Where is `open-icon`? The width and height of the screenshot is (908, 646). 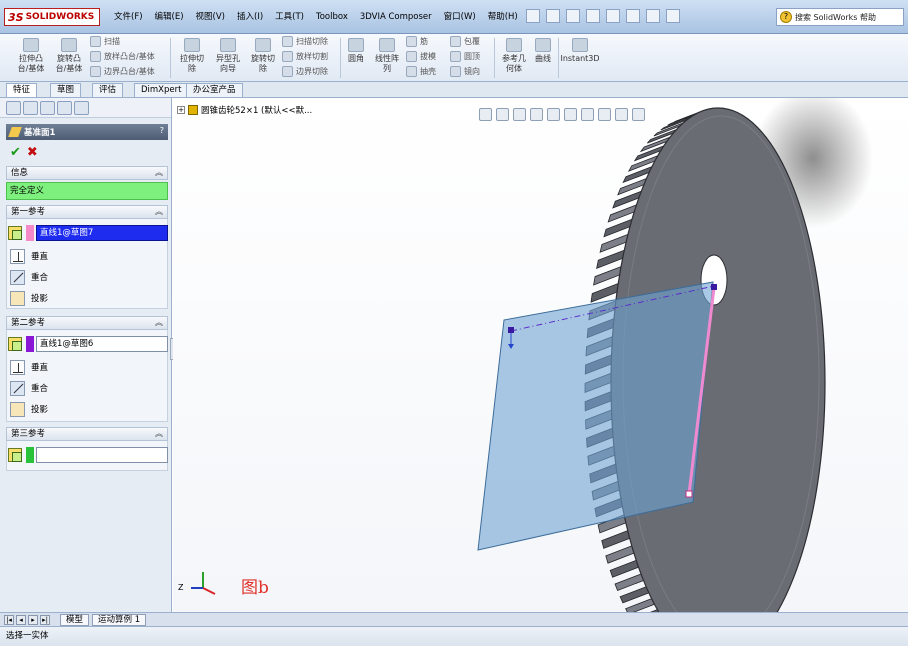
open-icon is located at coordinates (553, 16).